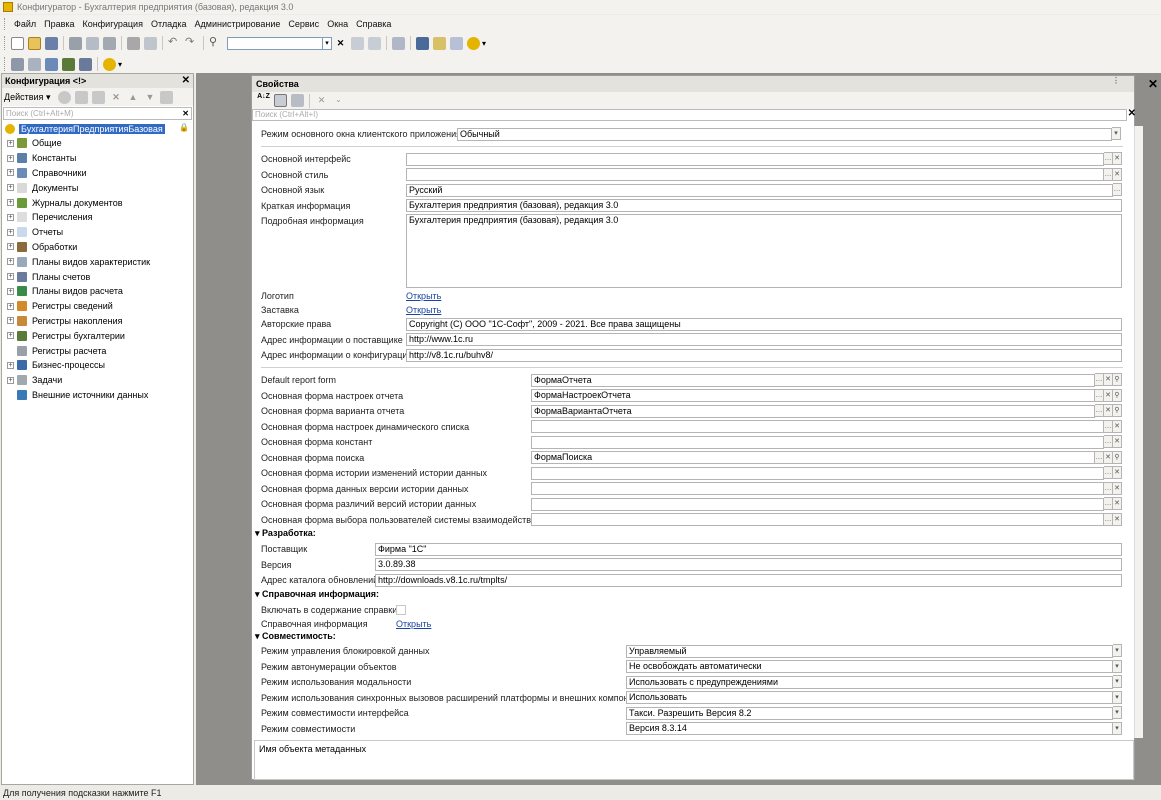 The image size is (1161, 800). Describe the element at coordinates (1116, 80) in the screenshot. I see `properties-menu-icon: ⋮` at that location.